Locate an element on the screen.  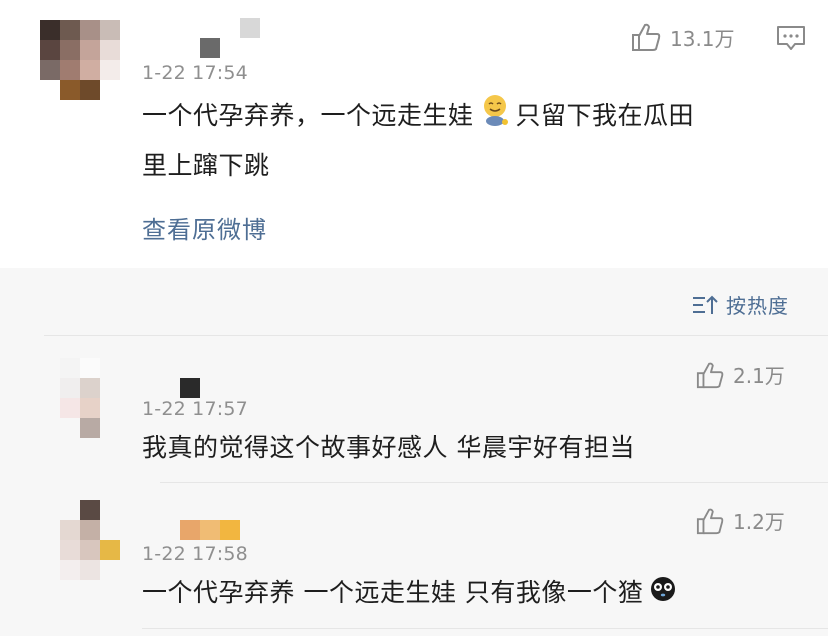
sort-icon is located at coordinates (705, 304).